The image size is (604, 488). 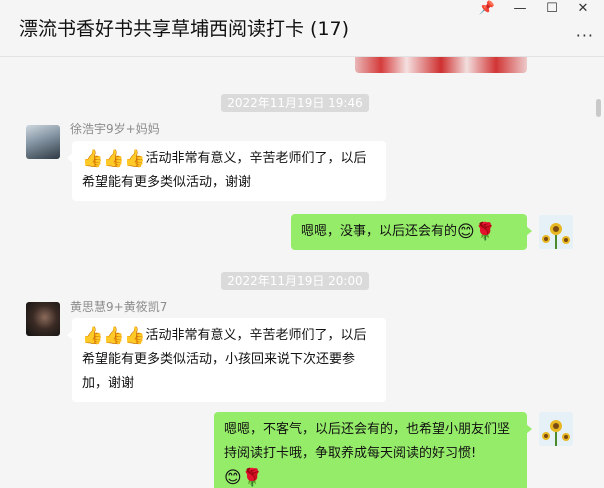 What do you see at coordinates (115, 129) in the screenshot?
I see `sender-name: 徐浩宇9岁+妈妈` at bounding box center [115, 129].